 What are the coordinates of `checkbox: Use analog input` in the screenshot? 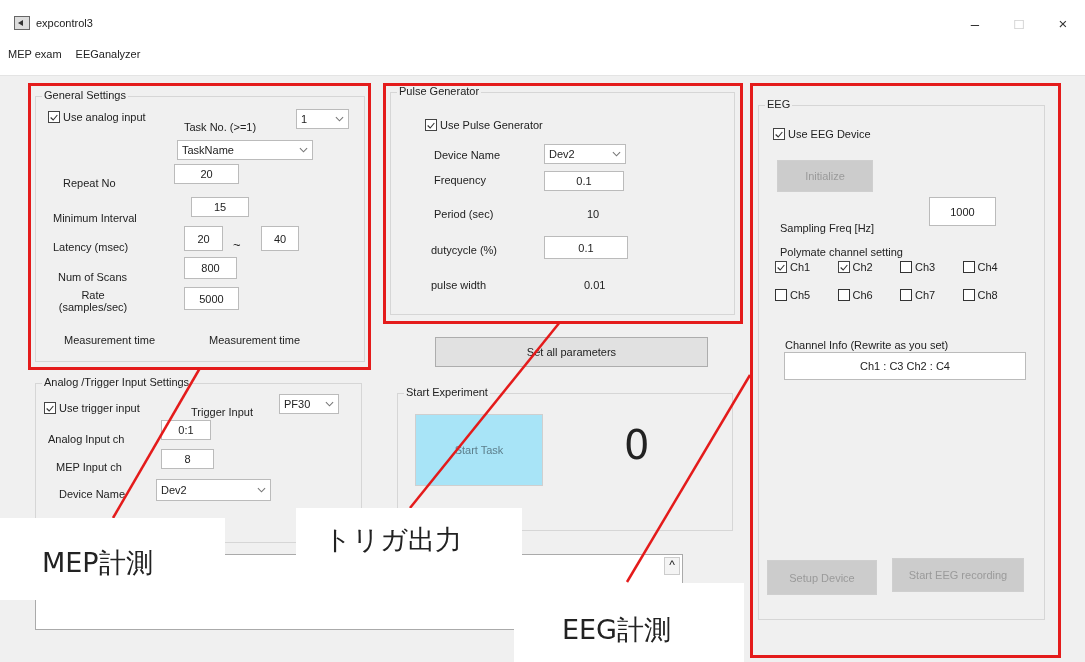 It's located at (97, 117).